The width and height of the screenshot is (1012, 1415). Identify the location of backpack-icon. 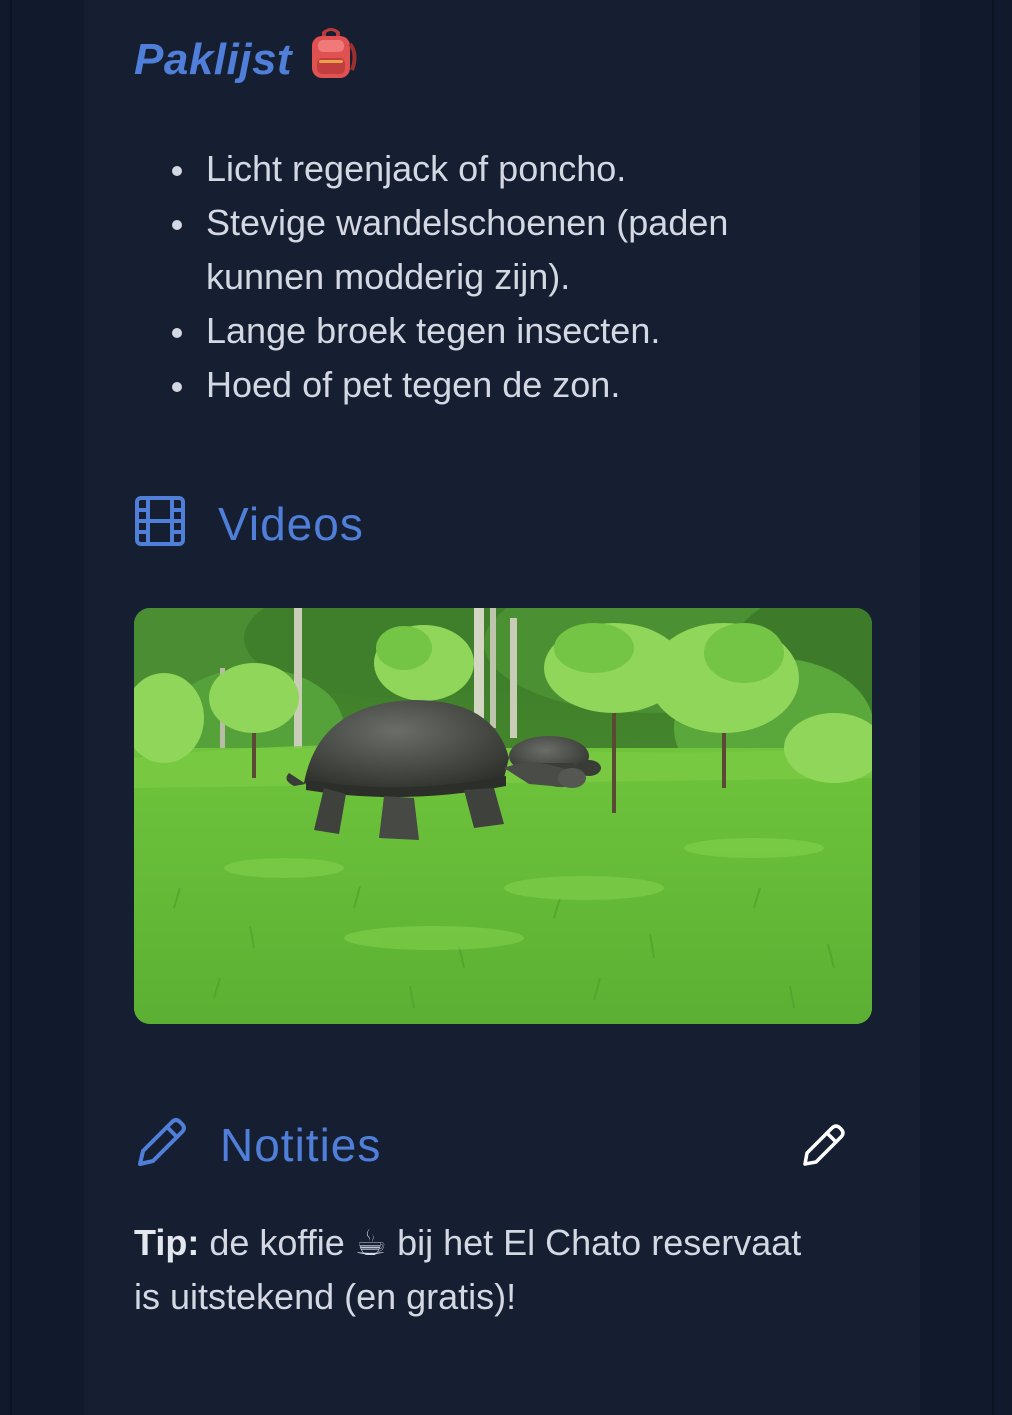
(331, 58).